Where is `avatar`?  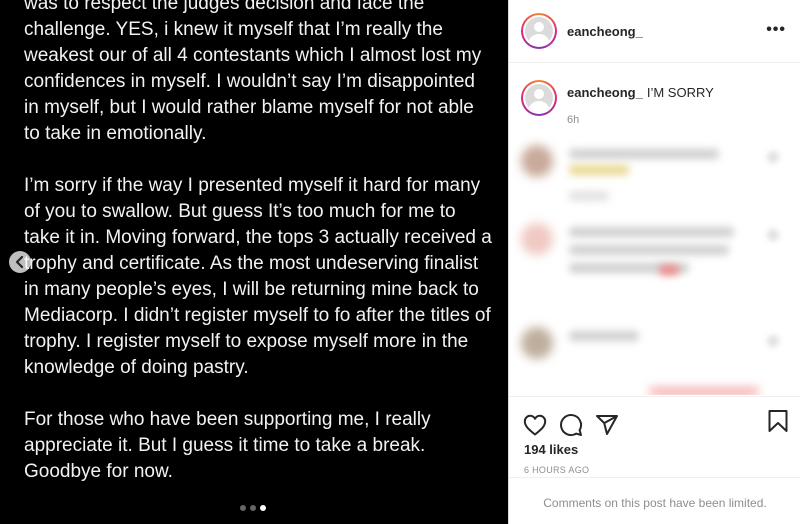 avatar is located at coordinates (539, 31).